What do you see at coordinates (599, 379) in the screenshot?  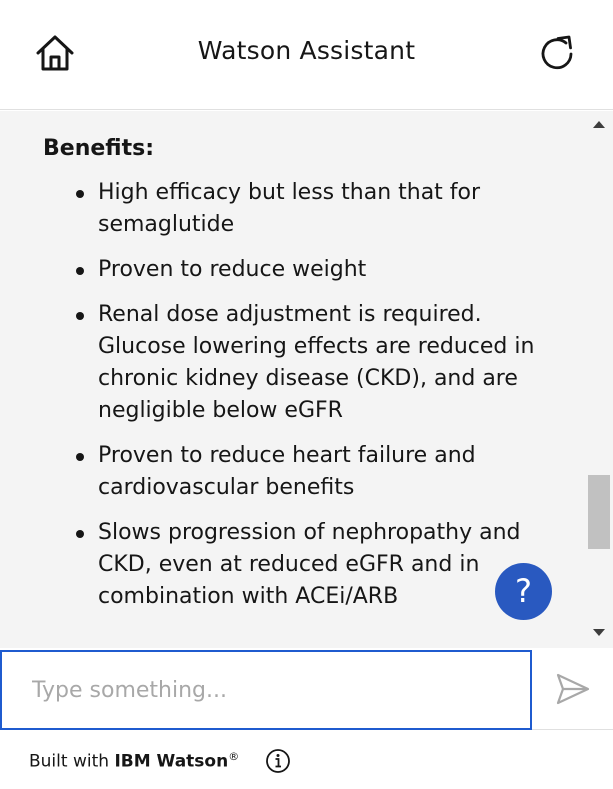 I see `scrollbar` at bounding box center [599, 379].